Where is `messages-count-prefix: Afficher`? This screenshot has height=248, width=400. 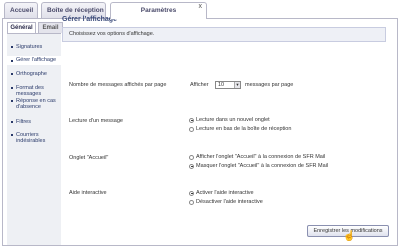 messages-count-prefix: Afficher is located at coordinates (199, 85).